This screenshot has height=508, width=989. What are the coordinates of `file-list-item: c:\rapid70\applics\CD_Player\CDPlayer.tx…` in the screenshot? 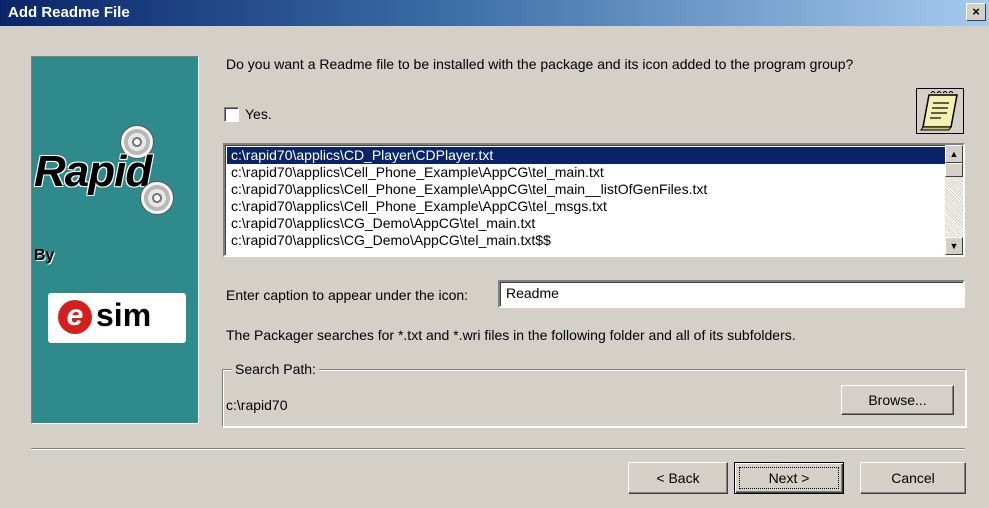 It's located at (586, 155).